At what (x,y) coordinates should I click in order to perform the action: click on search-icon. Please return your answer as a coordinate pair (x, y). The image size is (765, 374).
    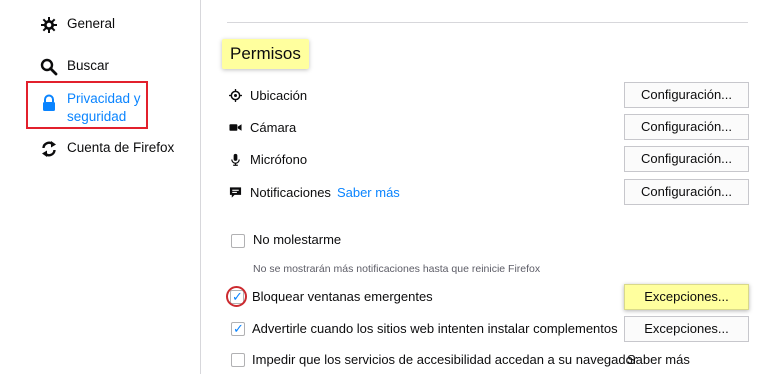
    Looking at the image, I should click on (49, 67).